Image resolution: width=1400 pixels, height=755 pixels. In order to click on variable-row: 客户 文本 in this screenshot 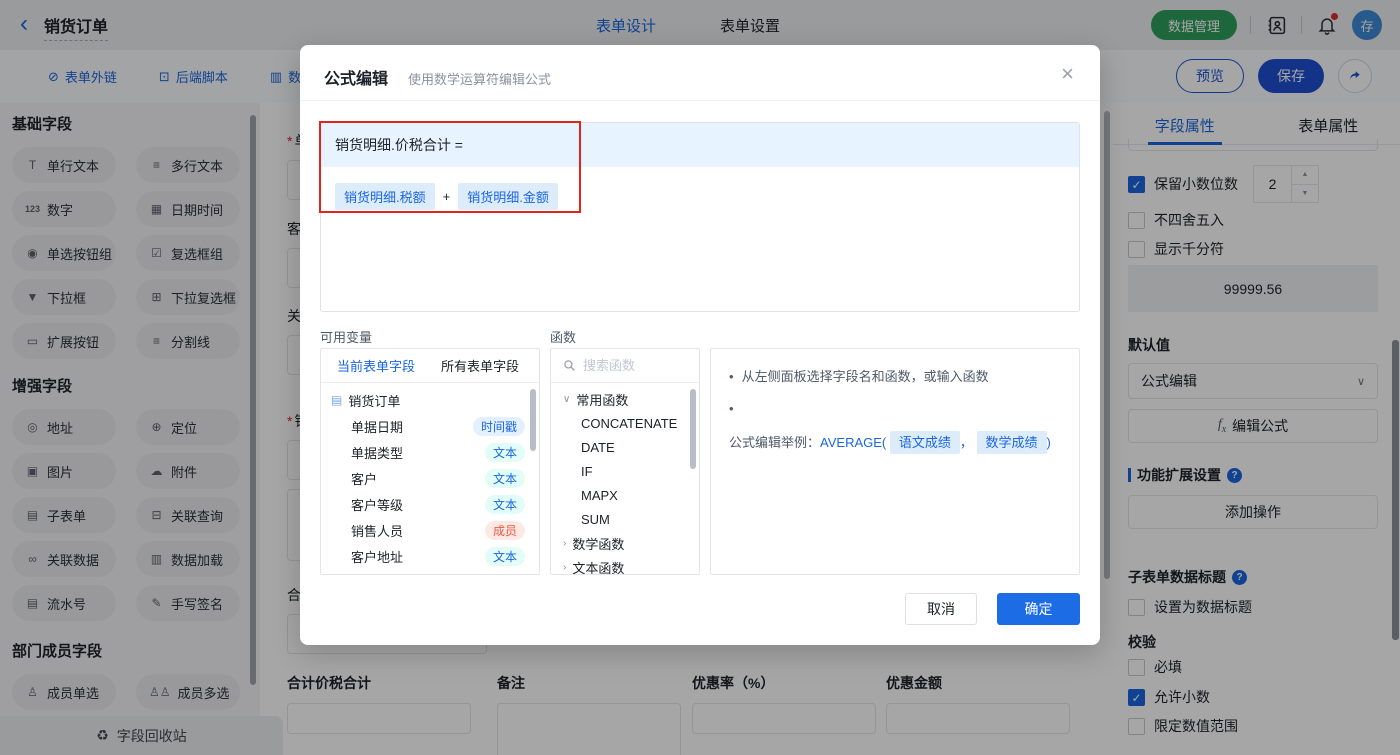, I will do `click(430, 478)`.